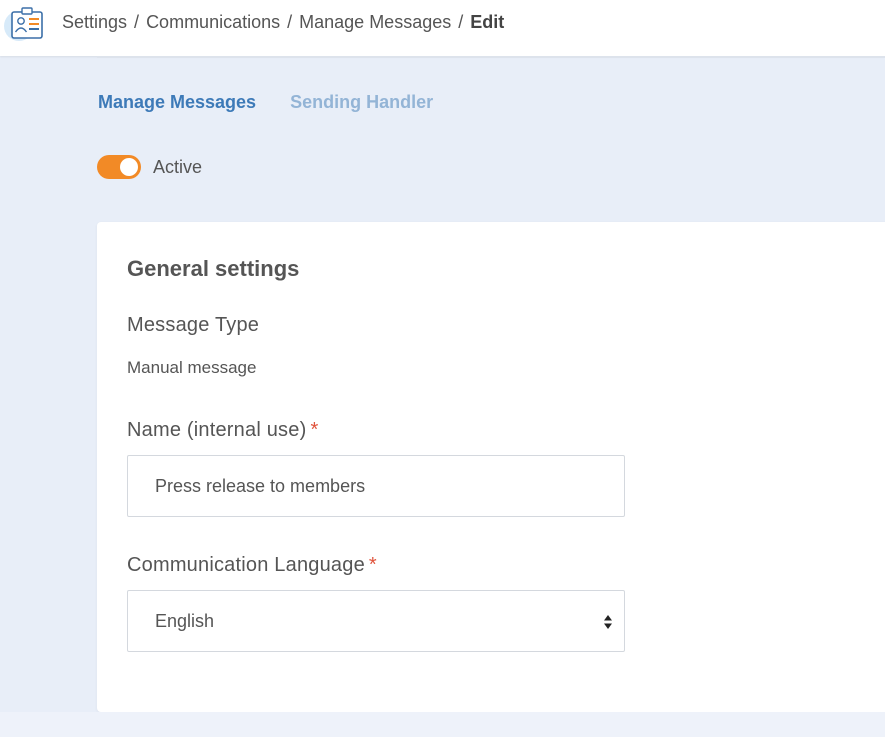 This screenshot has height=737, width=885. What do you see at coordinates (376, 621) in the screenshot?
I see `language-select: English` at bounding box center [376, 621].